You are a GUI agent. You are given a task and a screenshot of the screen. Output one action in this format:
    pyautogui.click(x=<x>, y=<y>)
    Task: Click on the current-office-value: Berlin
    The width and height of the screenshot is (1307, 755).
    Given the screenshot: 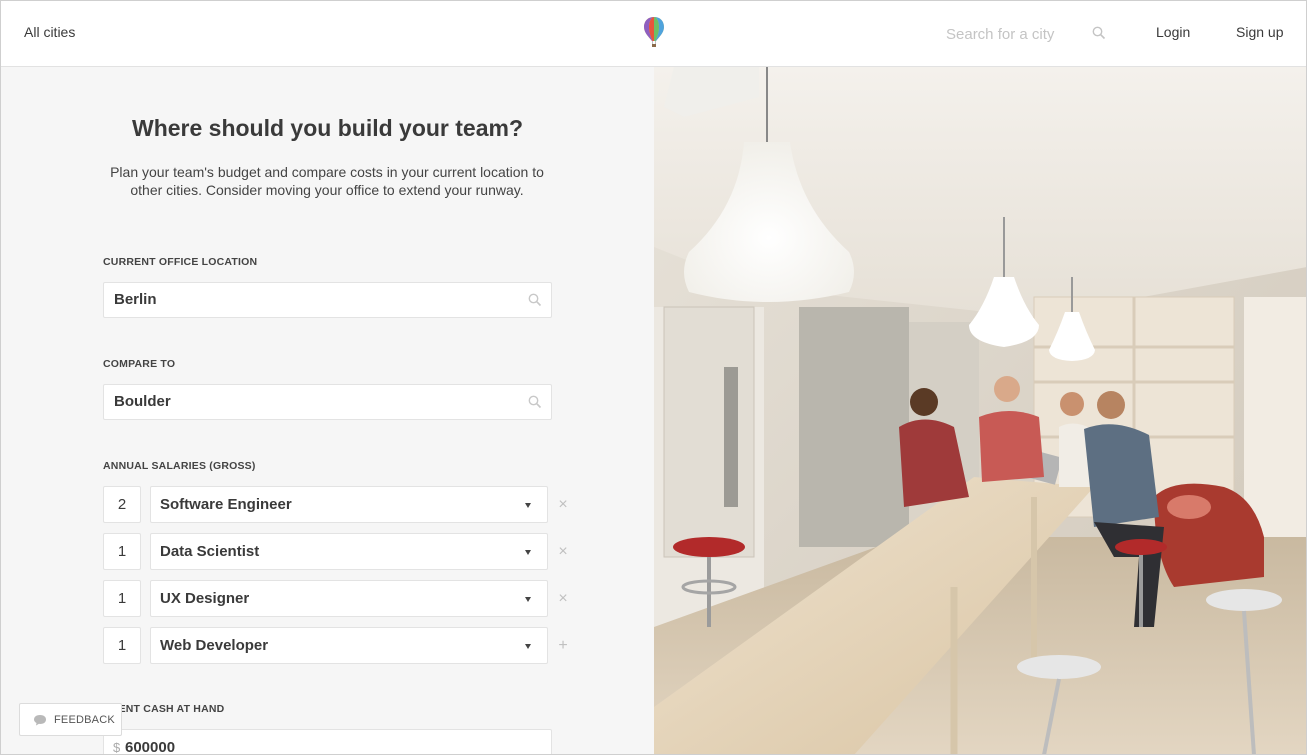 What is the action you would take?
    pyautogui.click(x=135, y=299)
    